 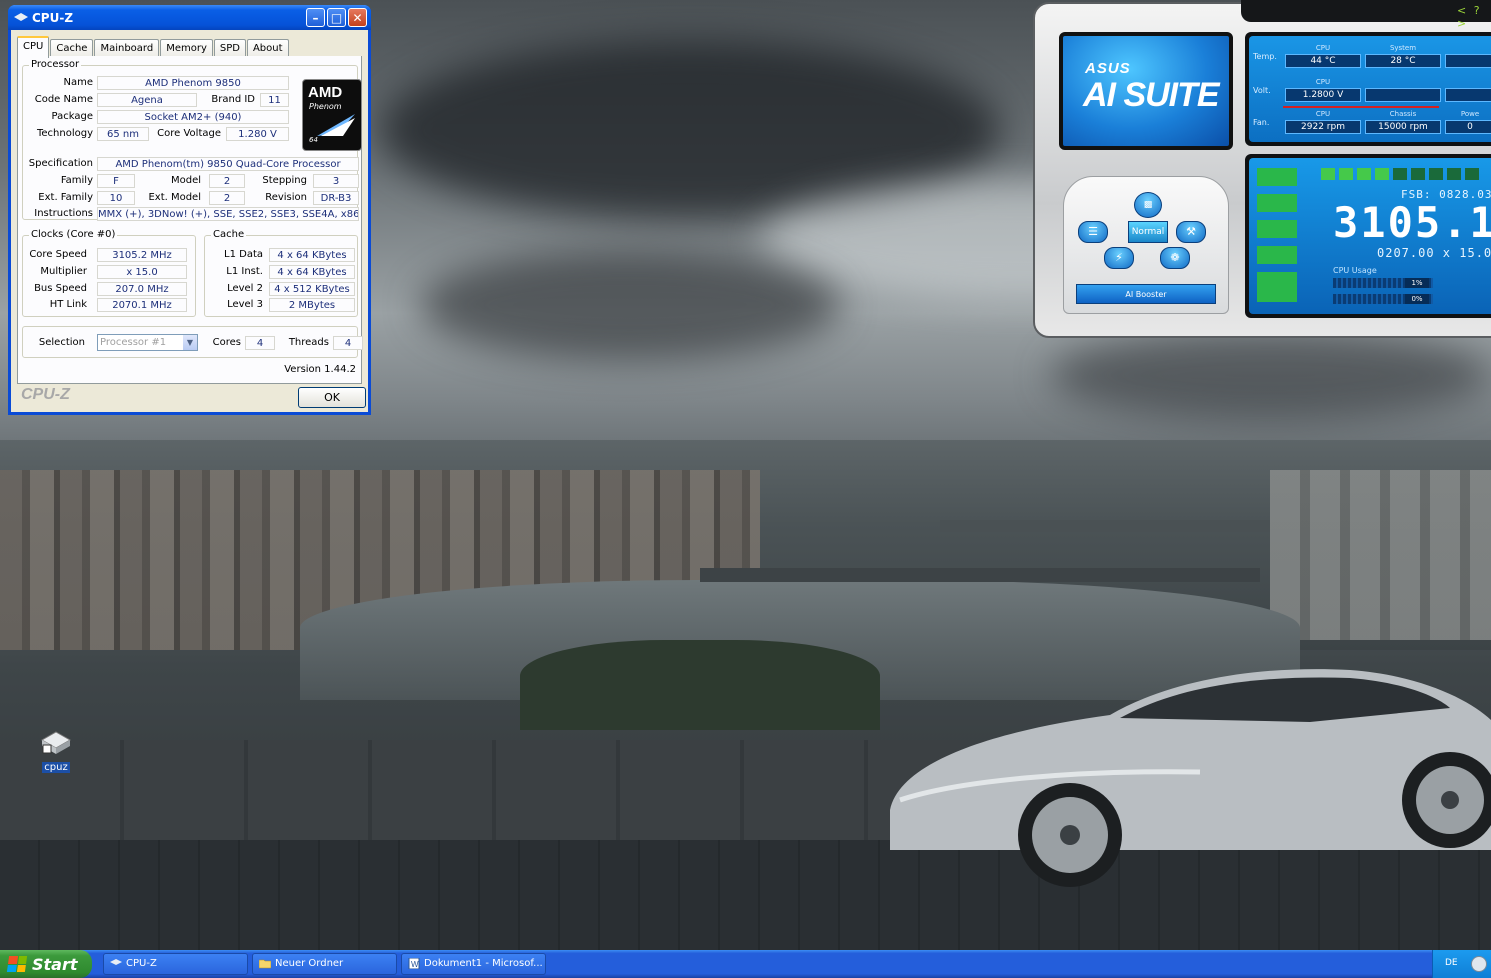 What do you see at coordinates (133, 342) in the screenshot?
I see `processor-select-value: Processor #1` at bounding box center [133, 342].